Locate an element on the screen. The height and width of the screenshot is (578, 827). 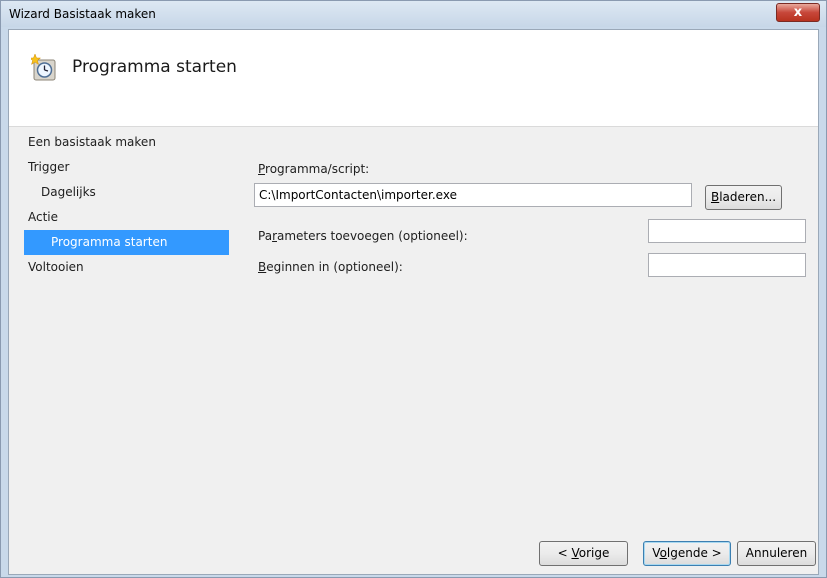
start-in-input is located at coordinates (727, 265).